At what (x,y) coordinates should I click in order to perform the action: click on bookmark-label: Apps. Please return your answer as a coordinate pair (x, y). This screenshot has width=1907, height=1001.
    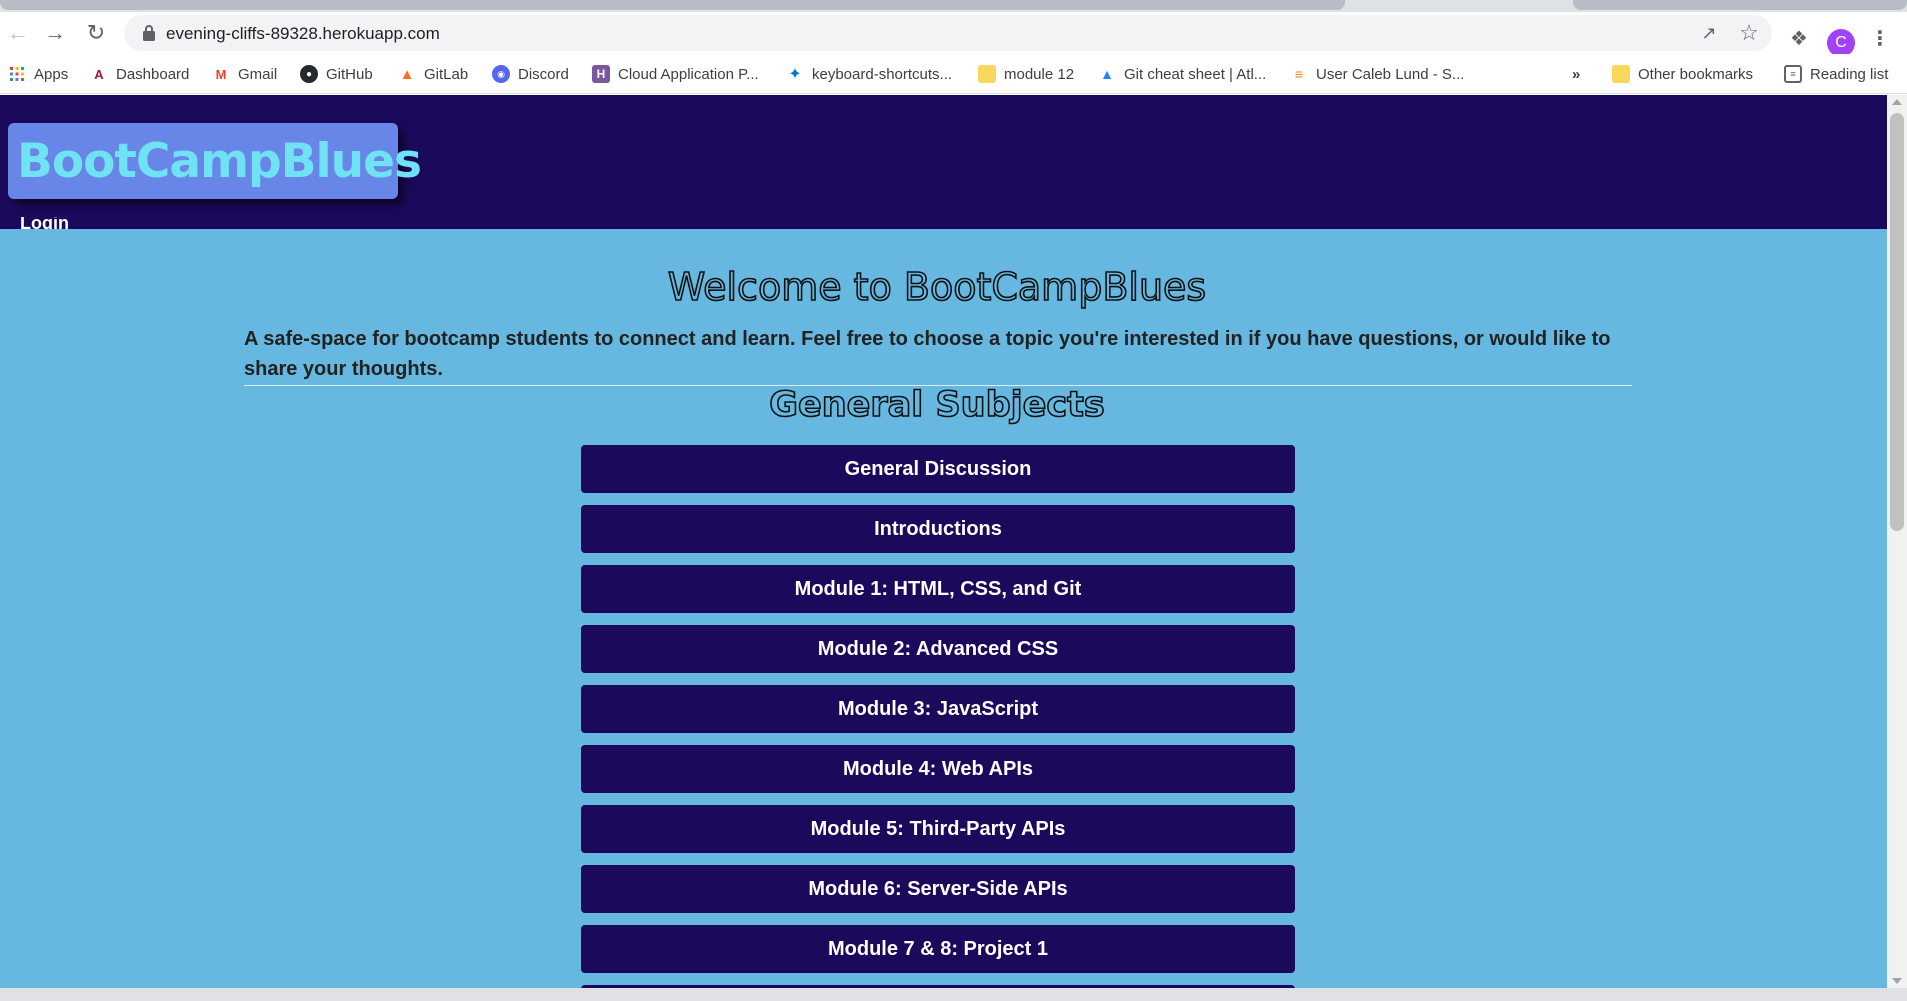
    Looking at the image, I should click on (51, 74).